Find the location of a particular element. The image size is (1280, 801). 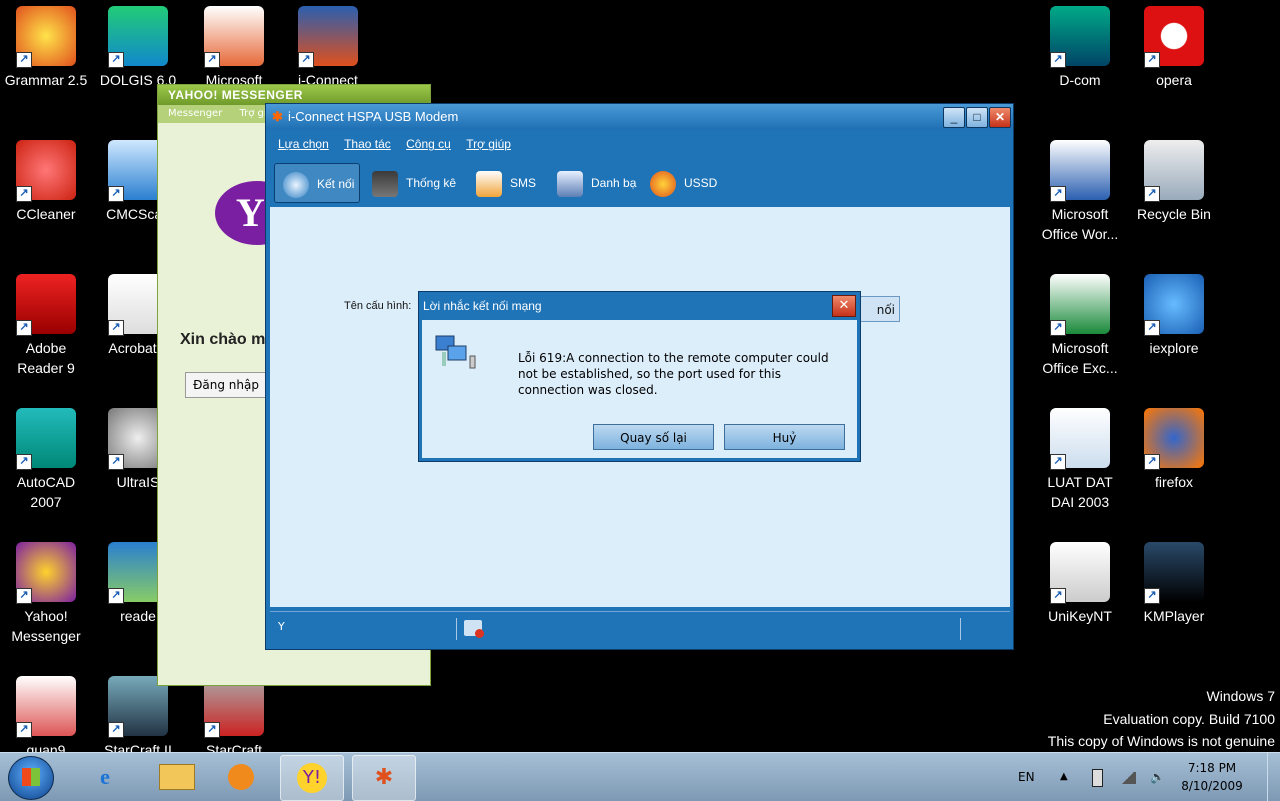

menu-options: Lựa chọn is located at coordinates (303, 144).